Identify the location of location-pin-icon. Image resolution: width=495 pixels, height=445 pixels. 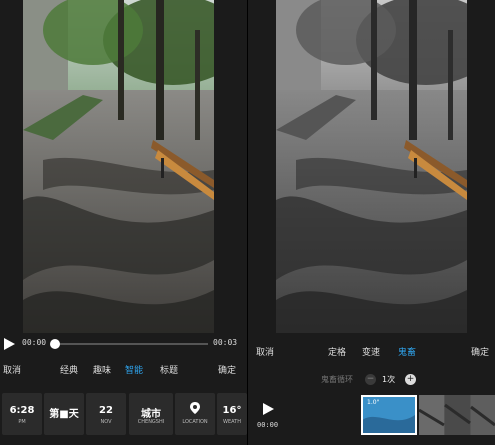
(195, 408).